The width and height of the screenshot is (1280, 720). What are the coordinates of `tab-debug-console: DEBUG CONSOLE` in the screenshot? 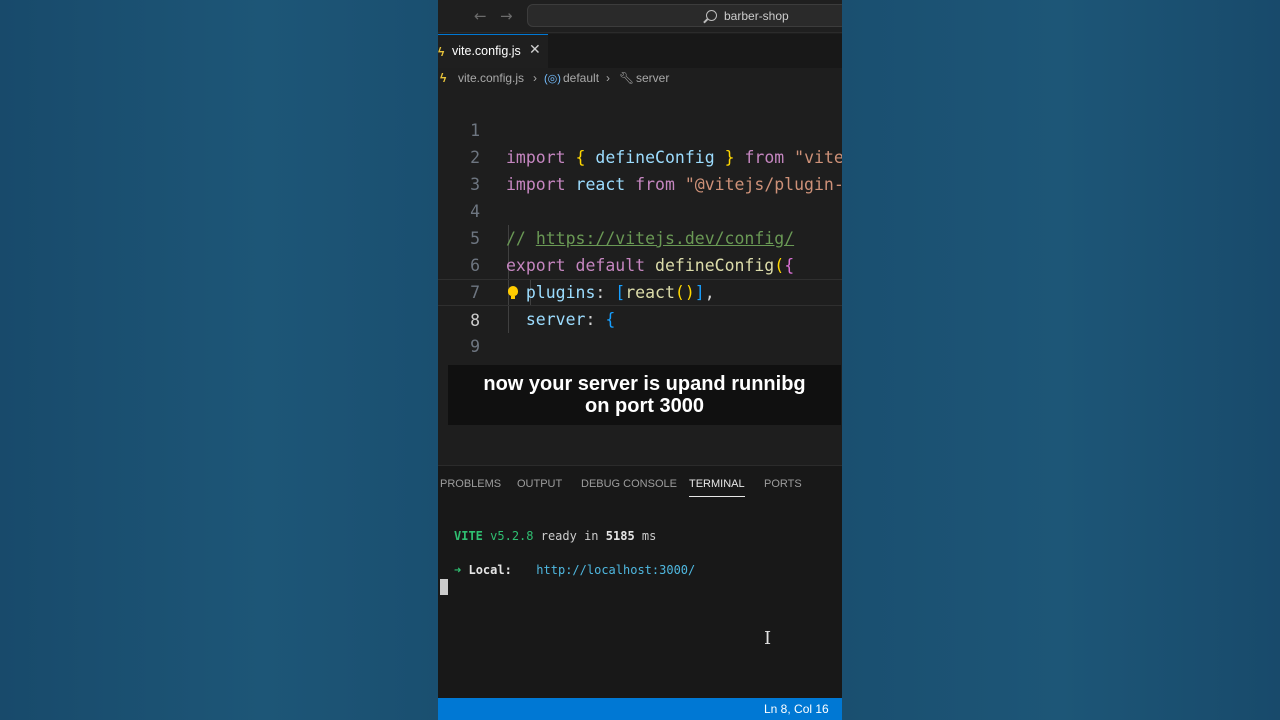 It's located at (629, 484).